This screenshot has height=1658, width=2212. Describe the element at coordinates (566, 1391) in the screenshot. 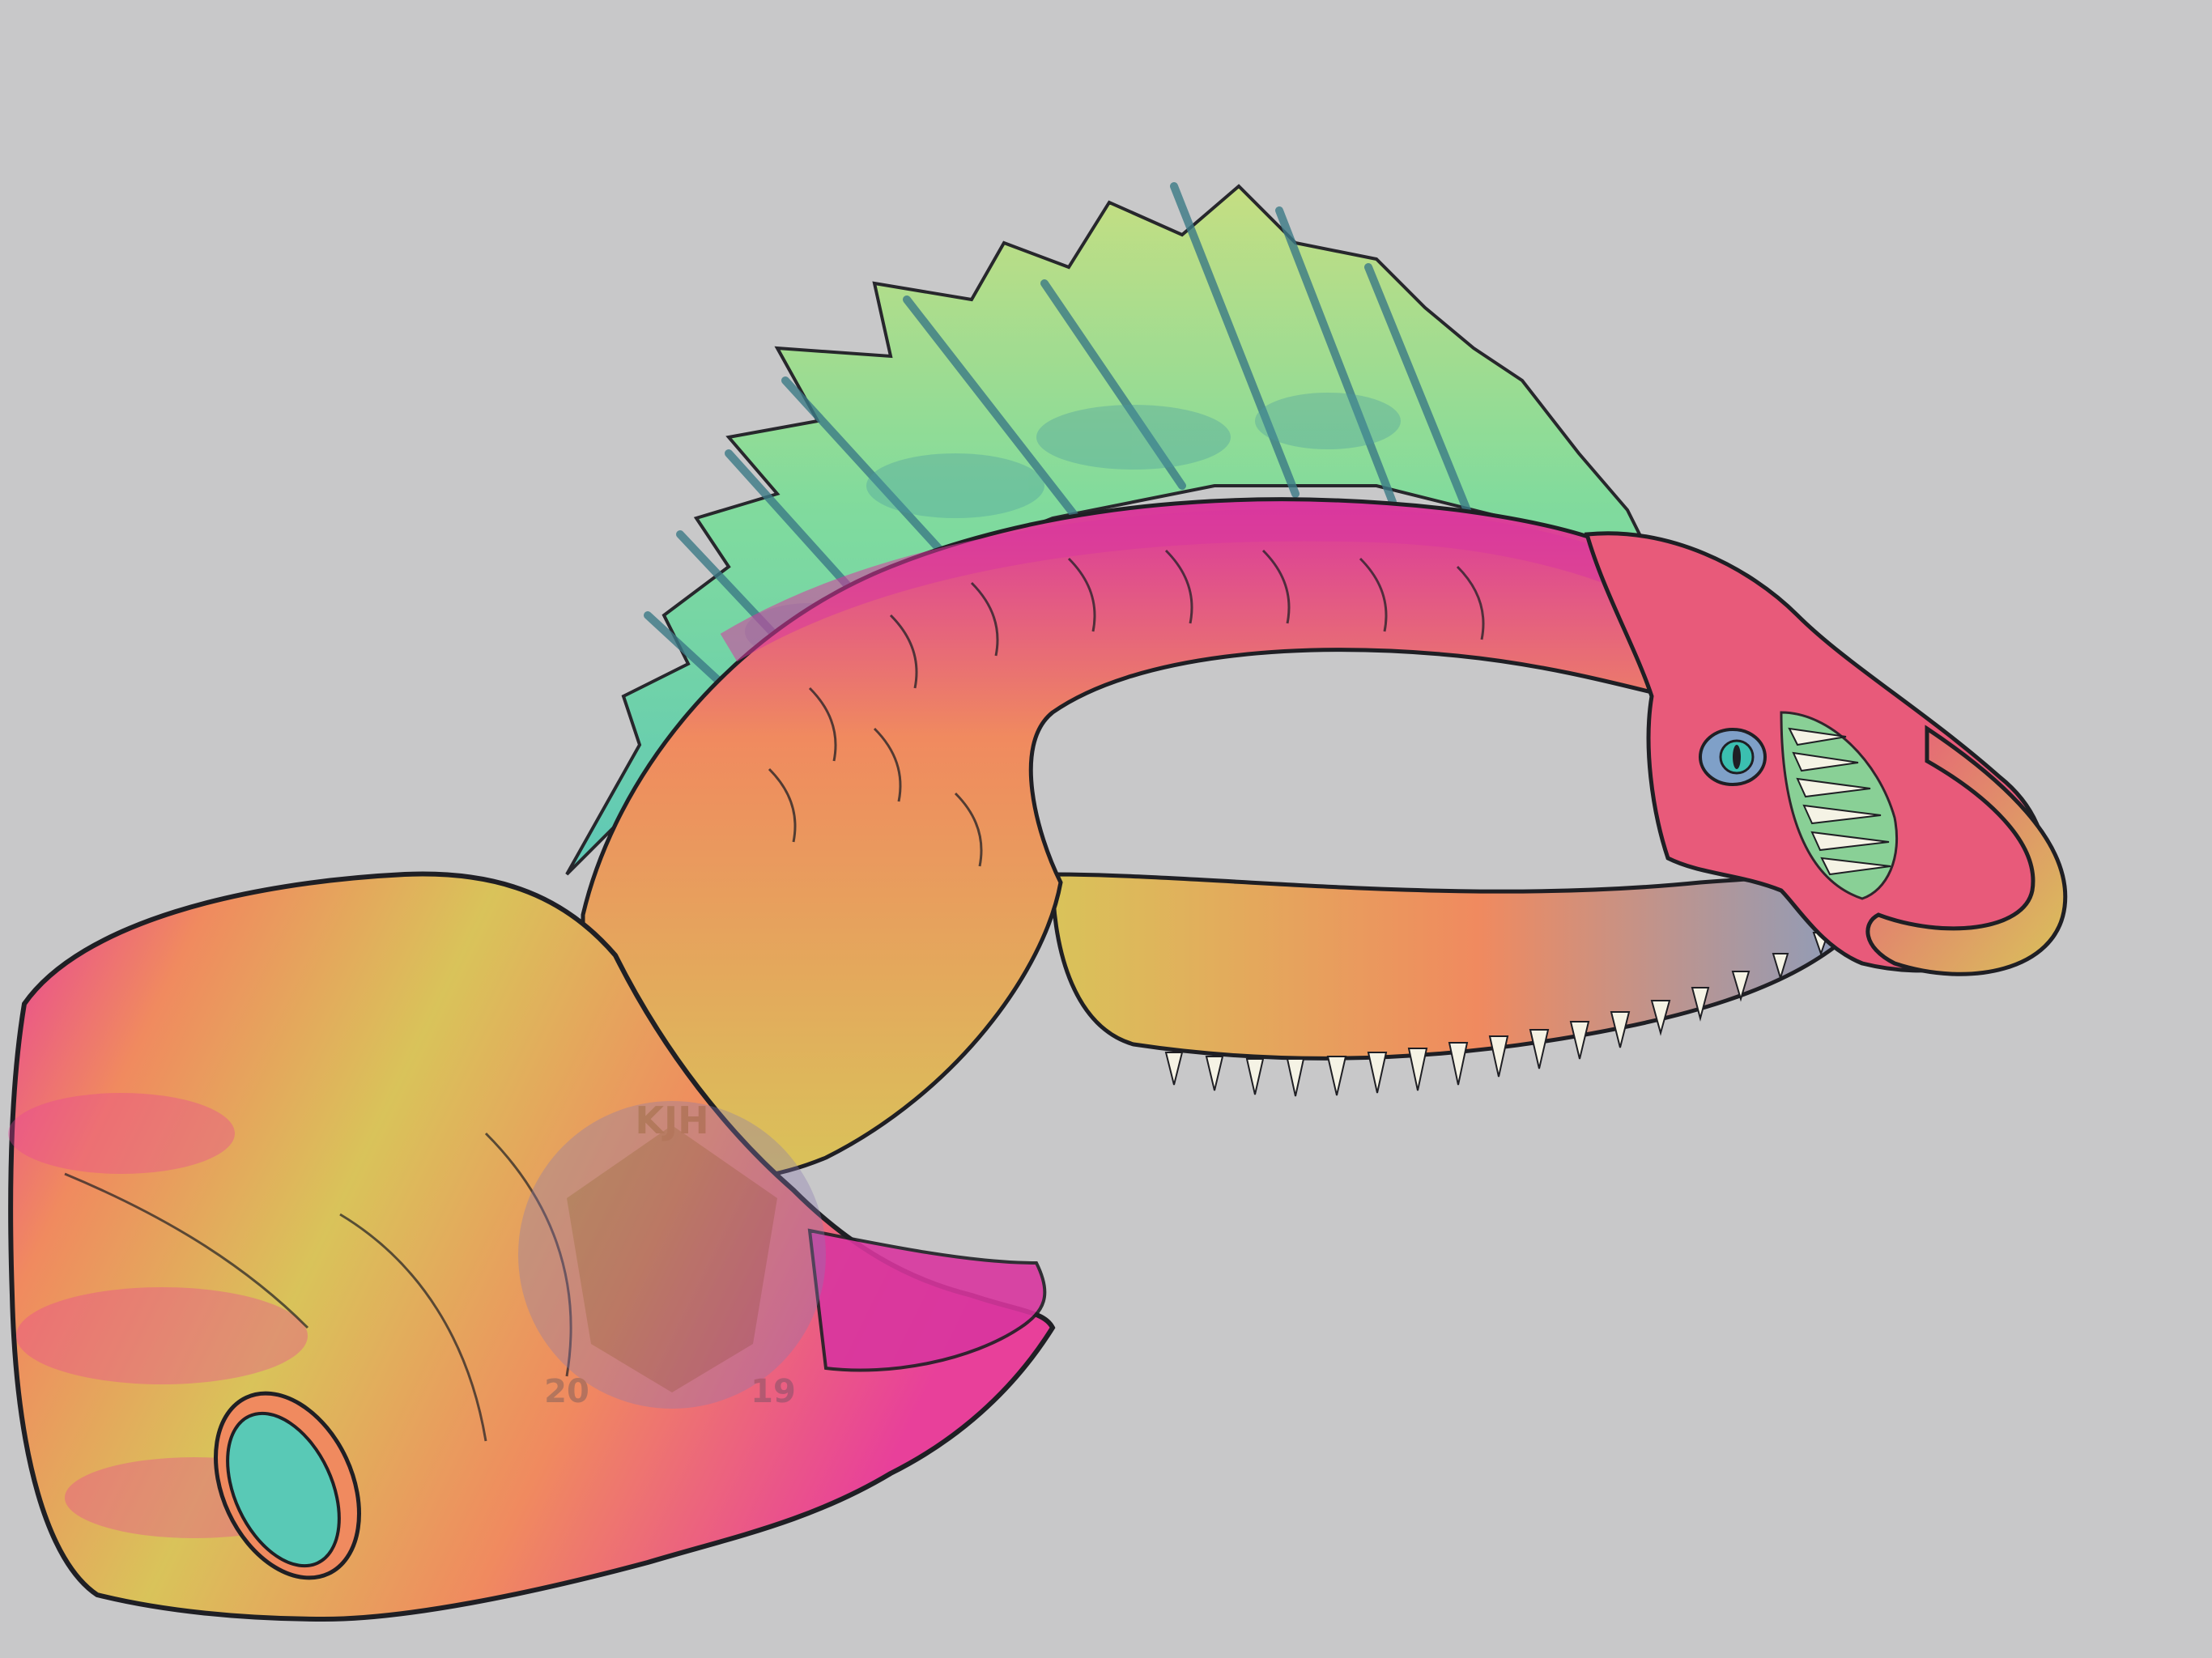

I see `watermark-year-left: 20` at that location.